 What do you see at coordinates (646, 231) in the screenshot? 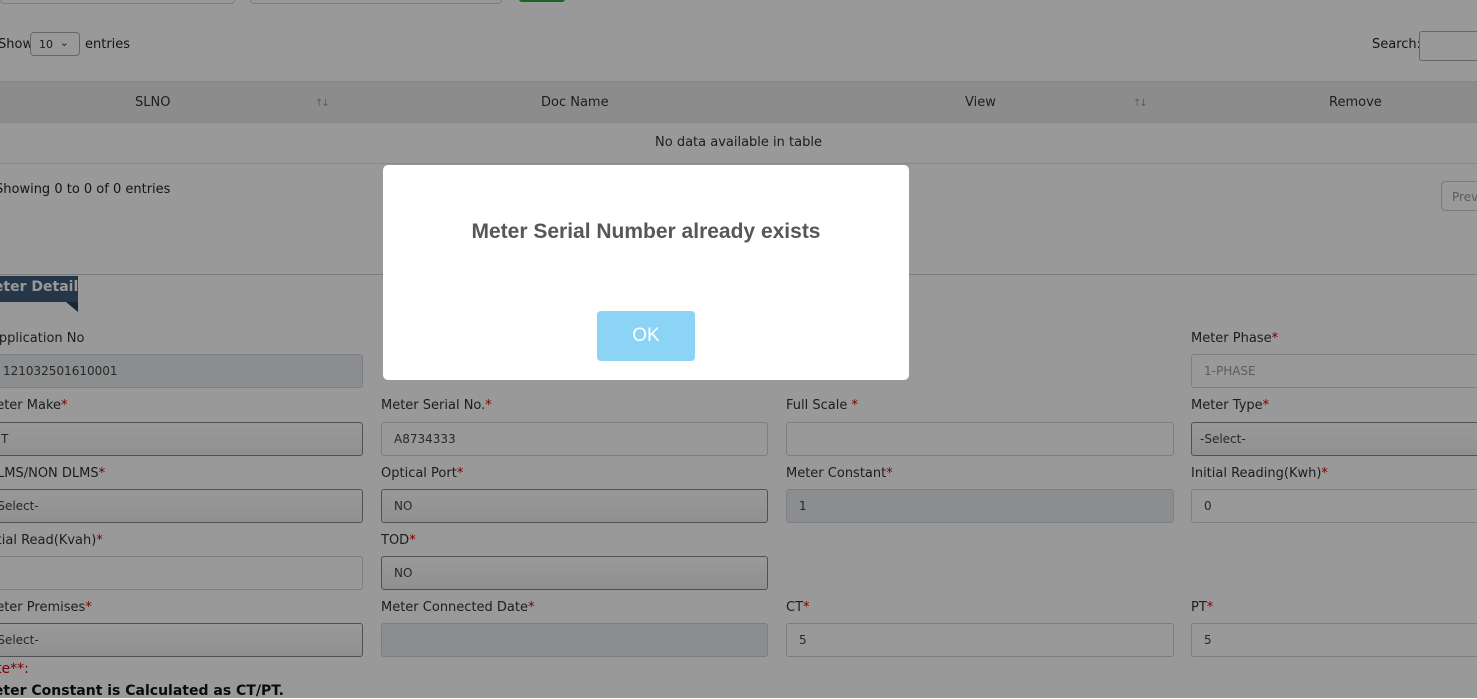
I see `alert-message: Meter Serial Number already exists` at bounding box center [646, 231].